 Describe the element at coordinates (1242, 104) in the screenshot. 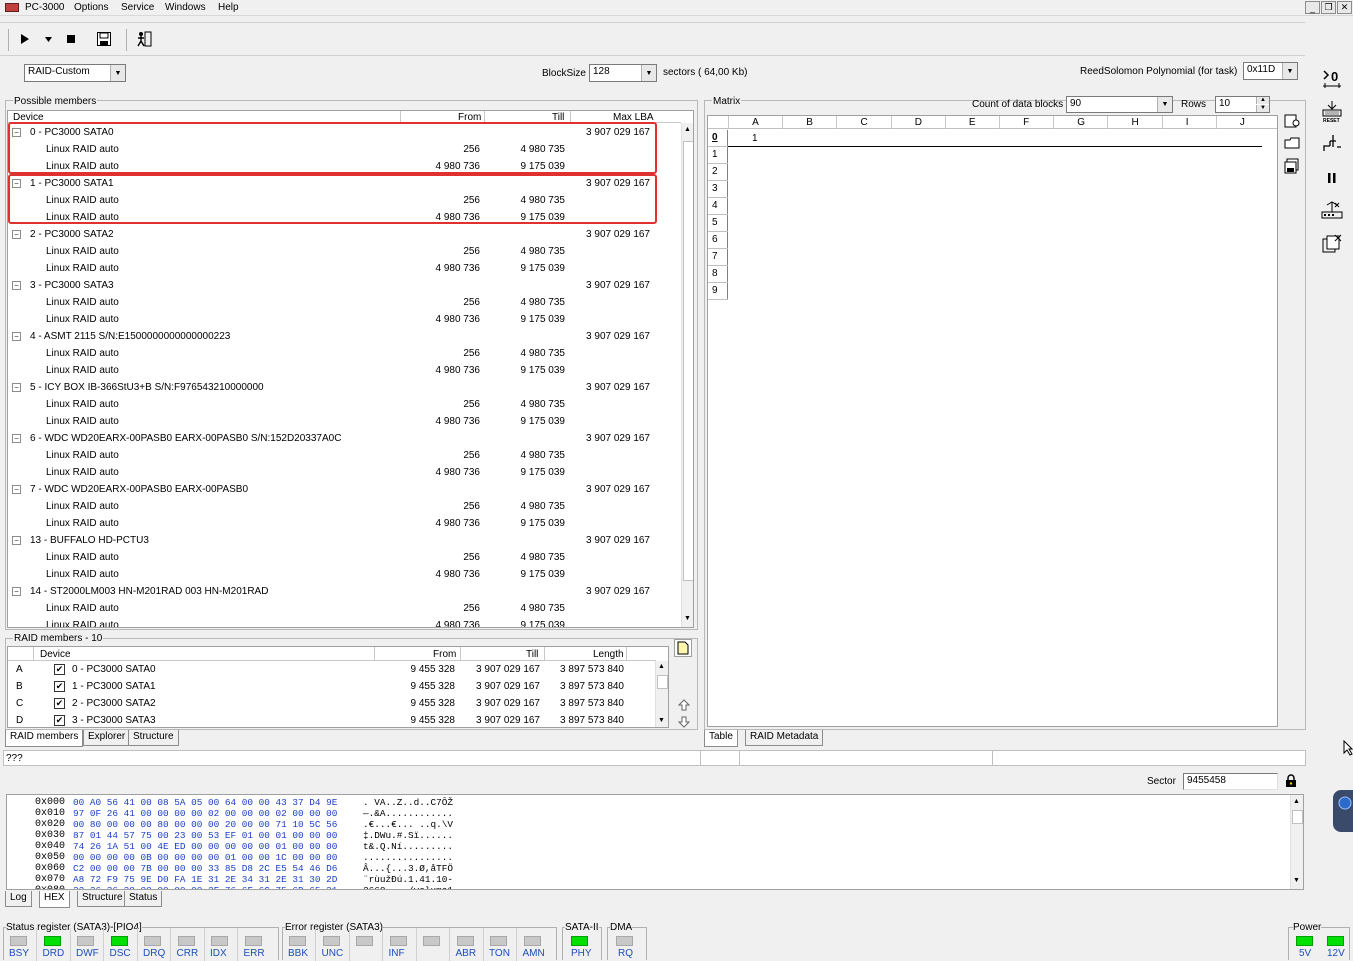

I see `rows-spinner: 10 ▲ ▼` at that location.